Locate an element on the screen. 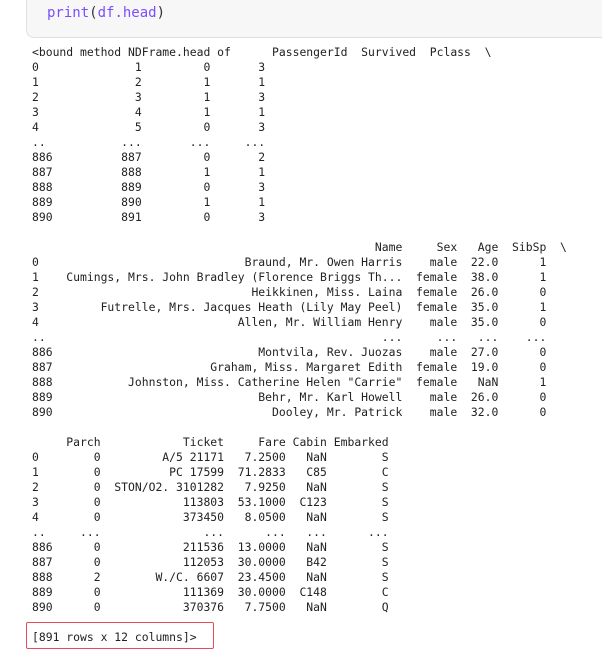  close-paren: ) is located at coordinates (161, 13).